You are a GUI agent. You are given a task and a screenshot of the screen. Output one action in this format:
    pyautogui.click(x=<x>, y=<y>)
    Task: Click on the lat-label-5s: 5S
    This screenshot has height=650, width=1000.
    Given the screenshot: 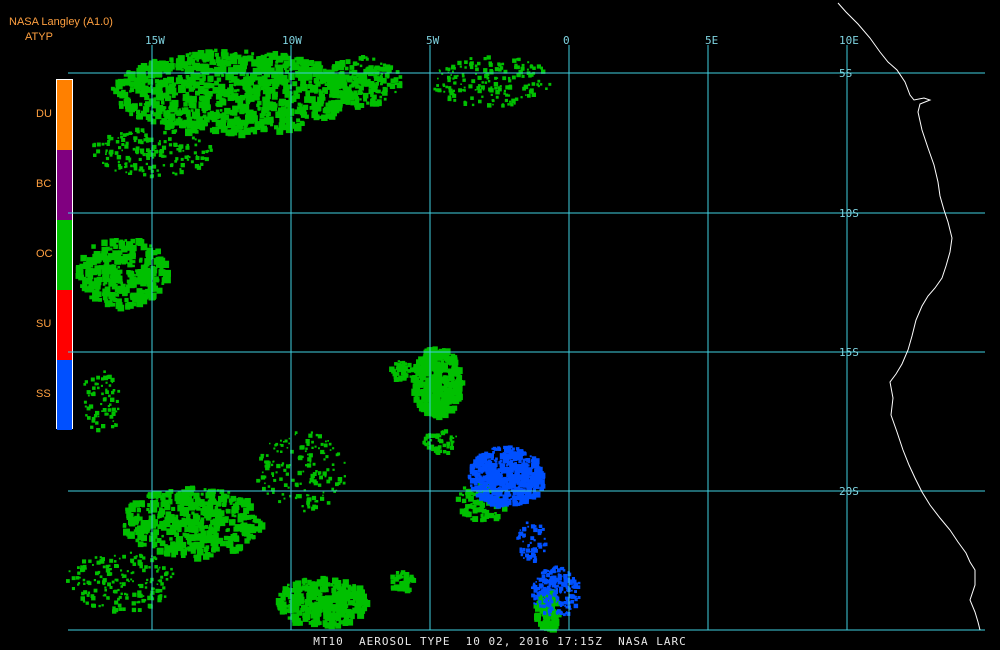 What is the action you would take?
    pyautogui.click(x=845, y=73)
    